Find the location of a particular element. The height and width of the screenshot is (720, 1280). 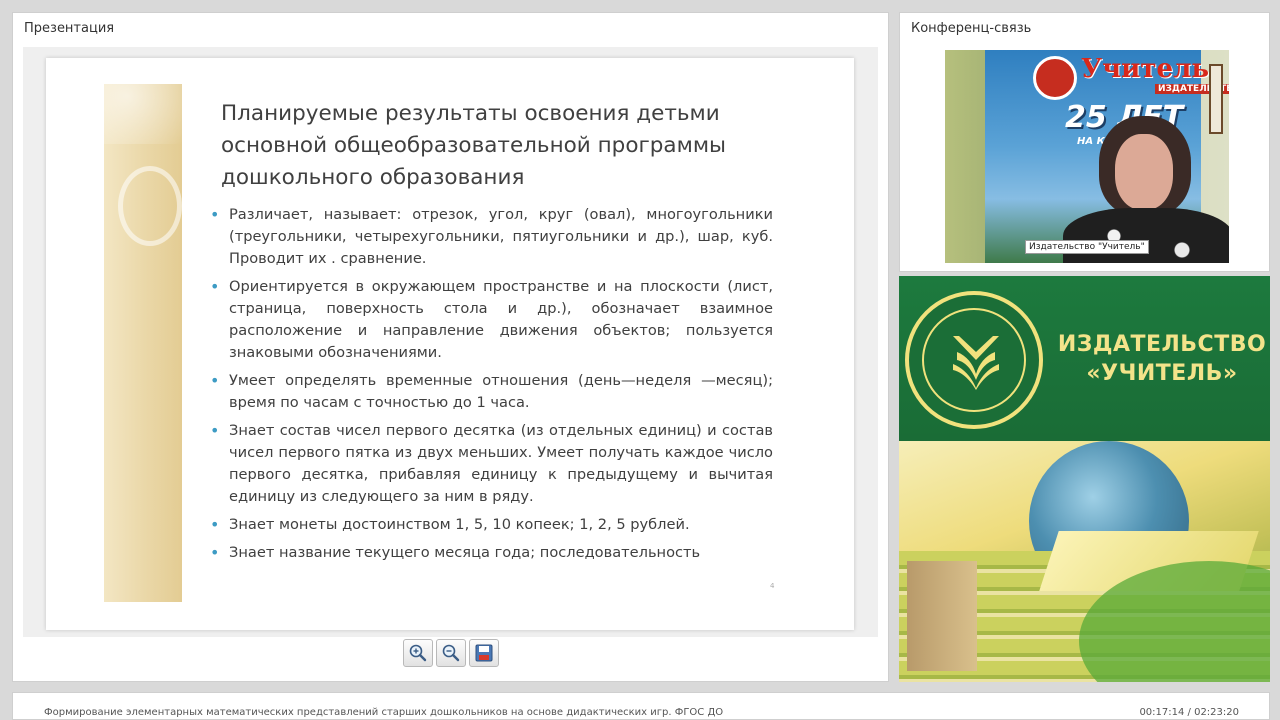

zoom-out-button is located at coordinates (451, 653).